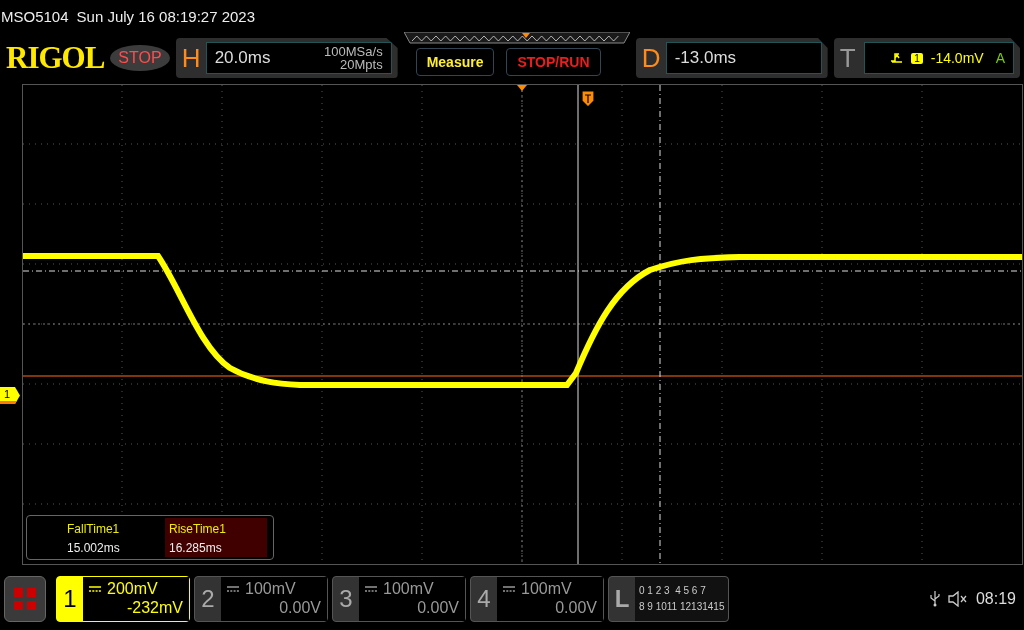 The width and height of the screenshot is (1024, 630). Describe the element at coordinates (622, 599) in the screenshot. I see `logic-label: L` at that location.